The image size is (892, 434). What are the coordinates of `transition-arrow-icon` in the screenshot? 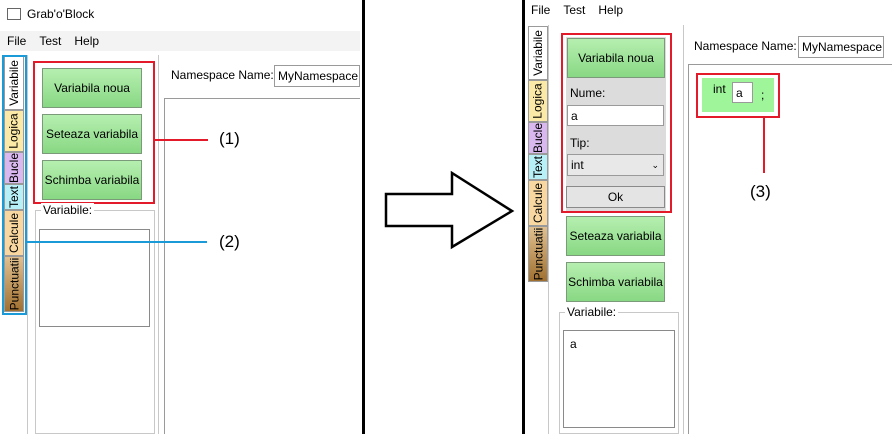 It's located at (449, 210).